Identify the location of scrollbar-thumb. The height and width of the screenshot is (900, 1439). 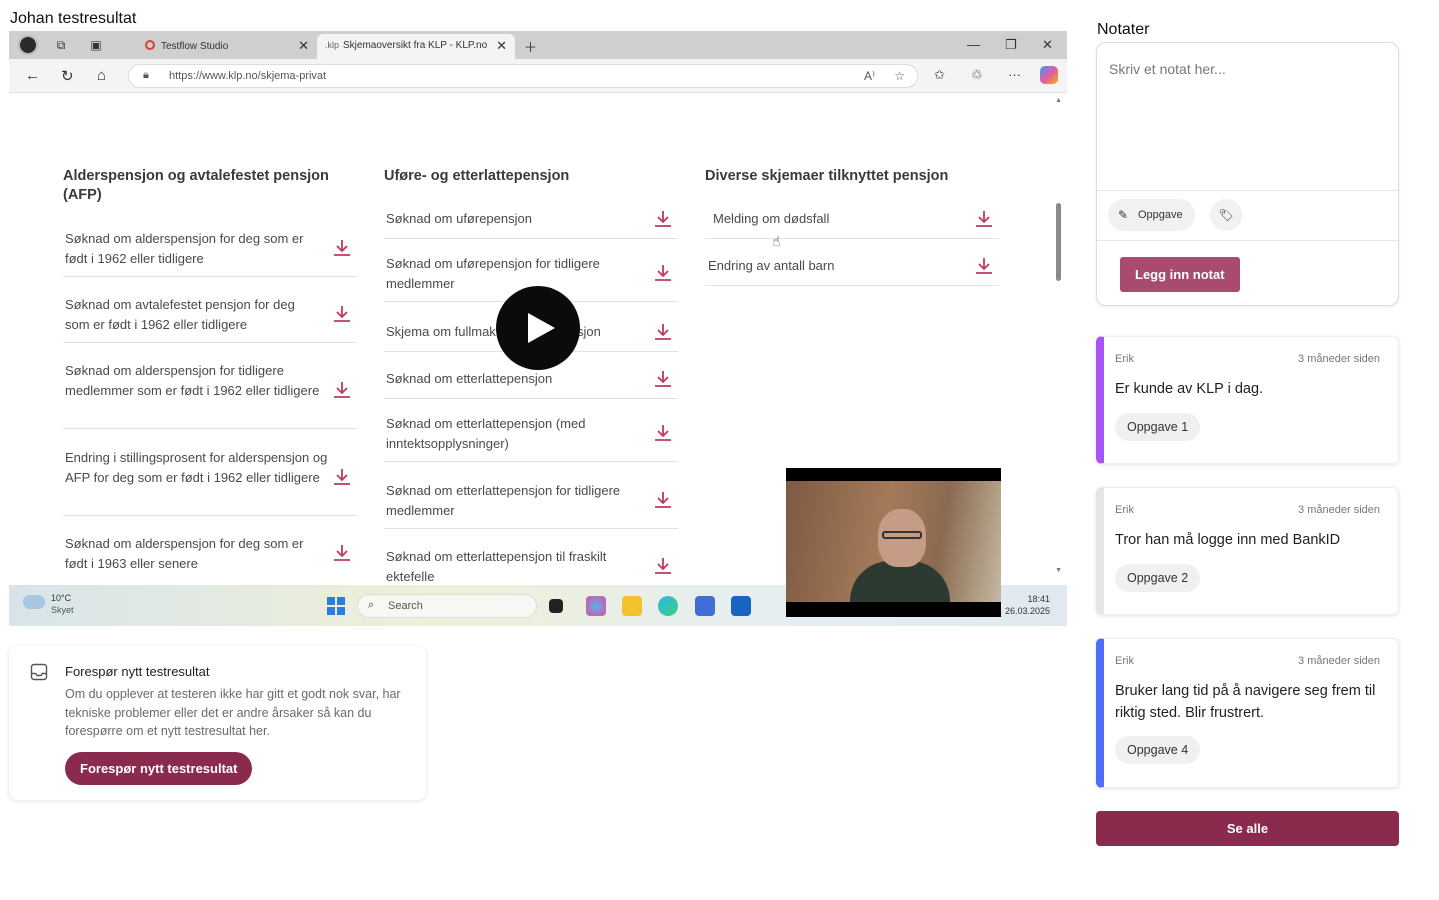
(1058, 242).